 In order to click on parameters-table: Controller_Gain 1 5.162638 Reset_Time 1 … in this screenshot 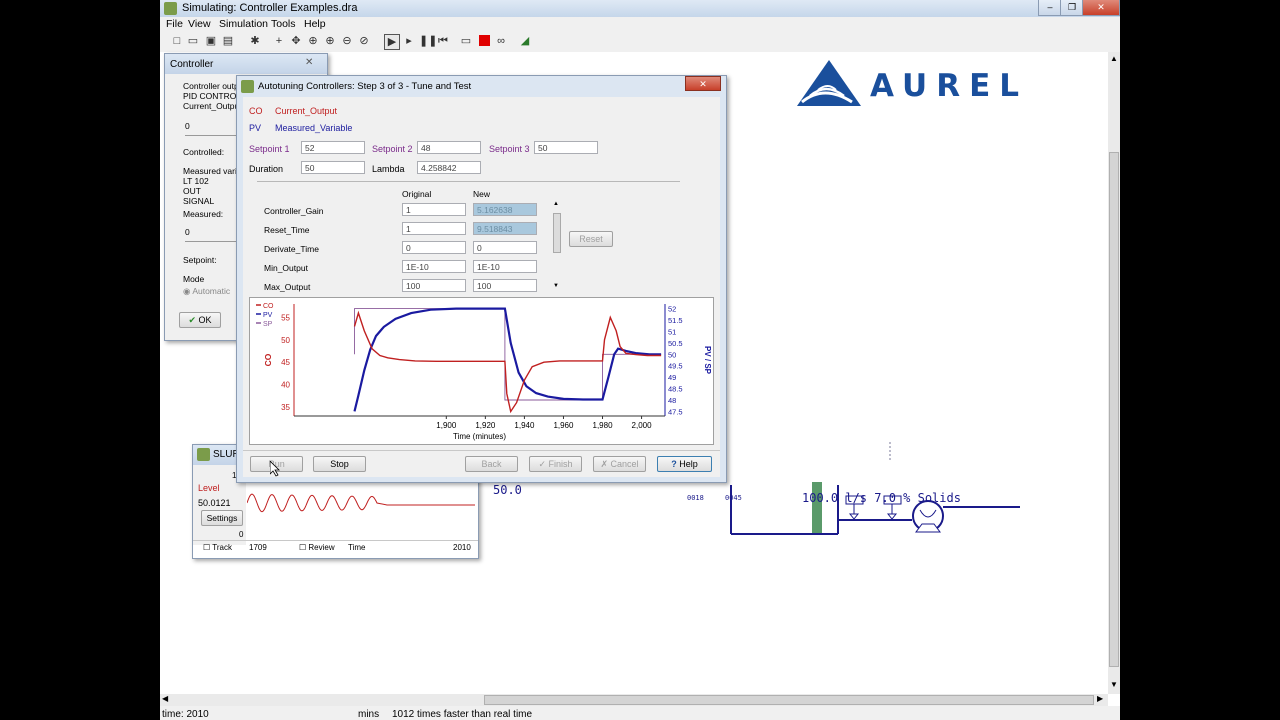, I will do `click(403, 247)`.